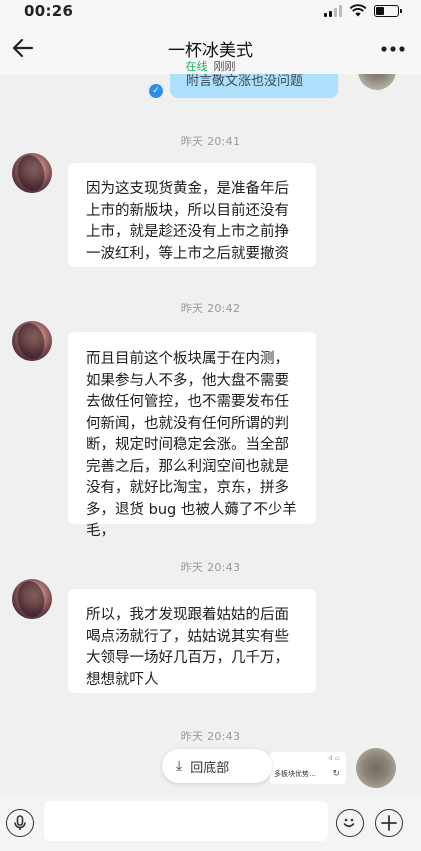 This screenshot has width=421, height=851. Describe the element at coordinates (187, 359) in the screenshot. I see `message-line: 而且目前这个板块属于在内测，` at that location.